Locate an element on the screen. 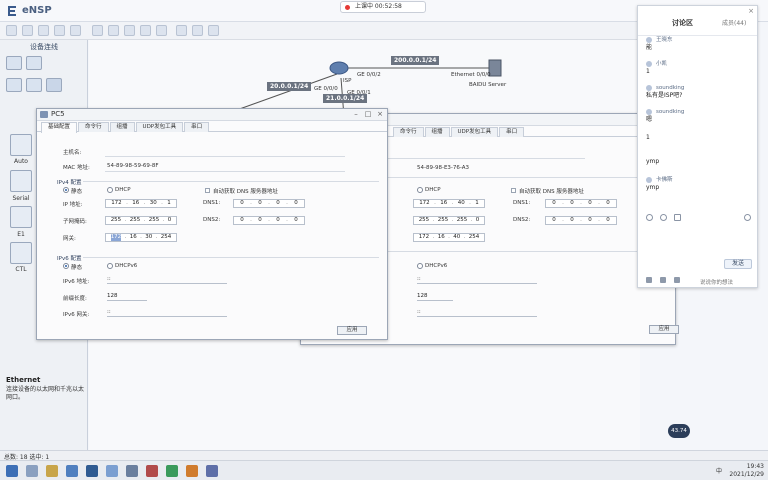  ethernet-info-description: 连接设备的以太网和千兆以太网口。 is located at coordinates (45, 393).